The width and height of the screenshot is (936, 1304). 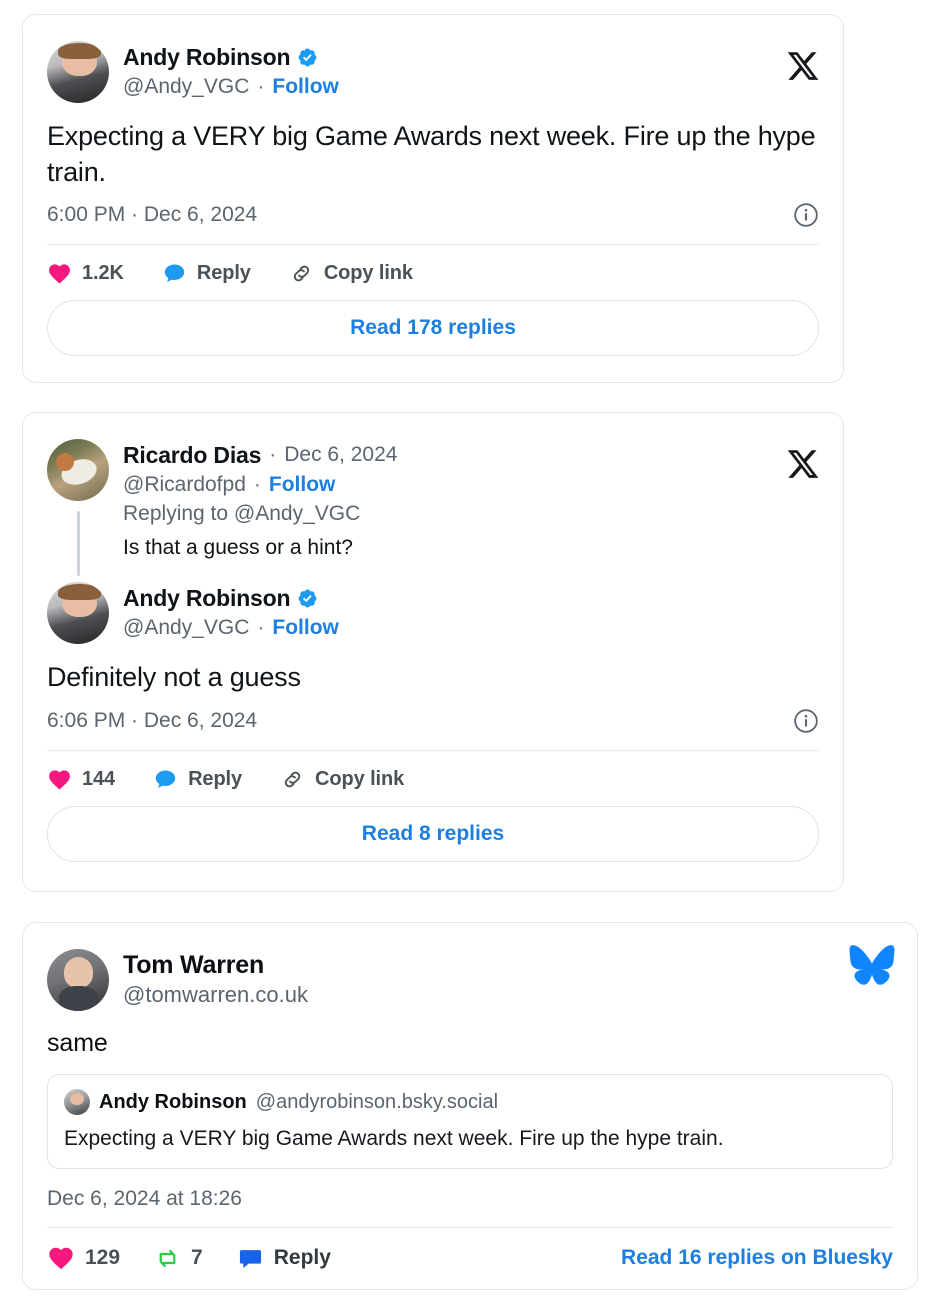 I want to click on tweet-1-header: Andy Robinson @Andy_VGC · Follow, so click(x=433, y=72).